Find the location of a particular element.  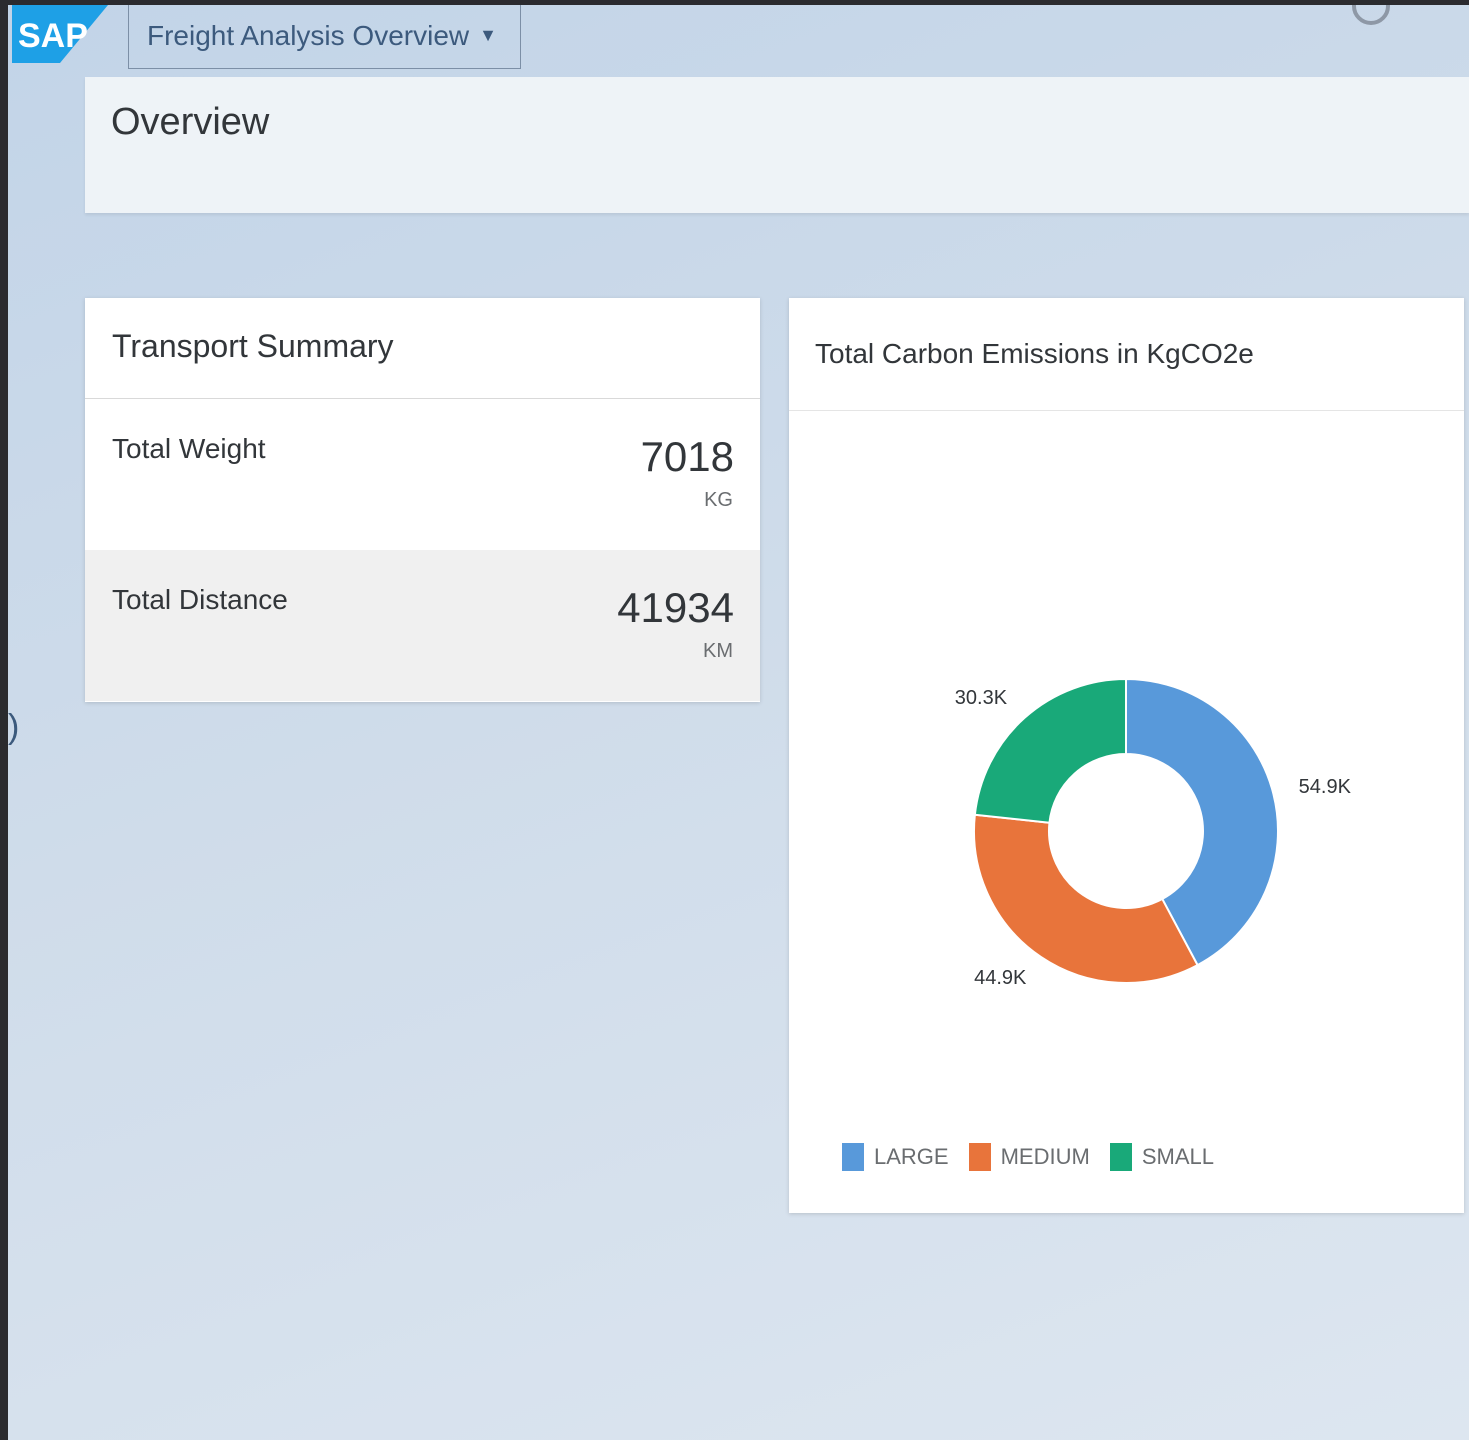

sap-logo: SAP is located at coordinates (60, 34).